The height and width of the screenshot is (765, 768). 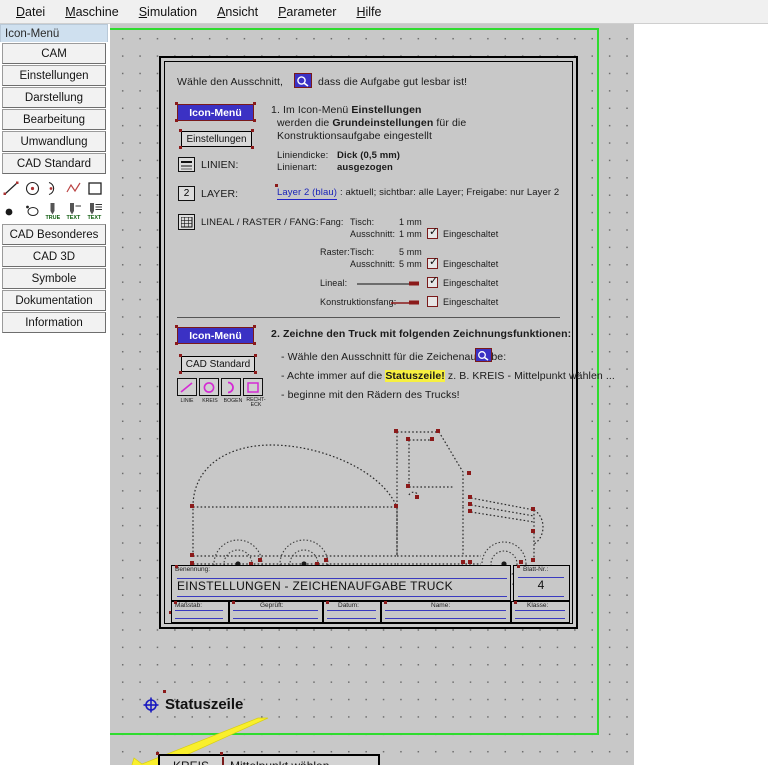 I want to click on layer-icon: 2, so click(x=186, y=193).